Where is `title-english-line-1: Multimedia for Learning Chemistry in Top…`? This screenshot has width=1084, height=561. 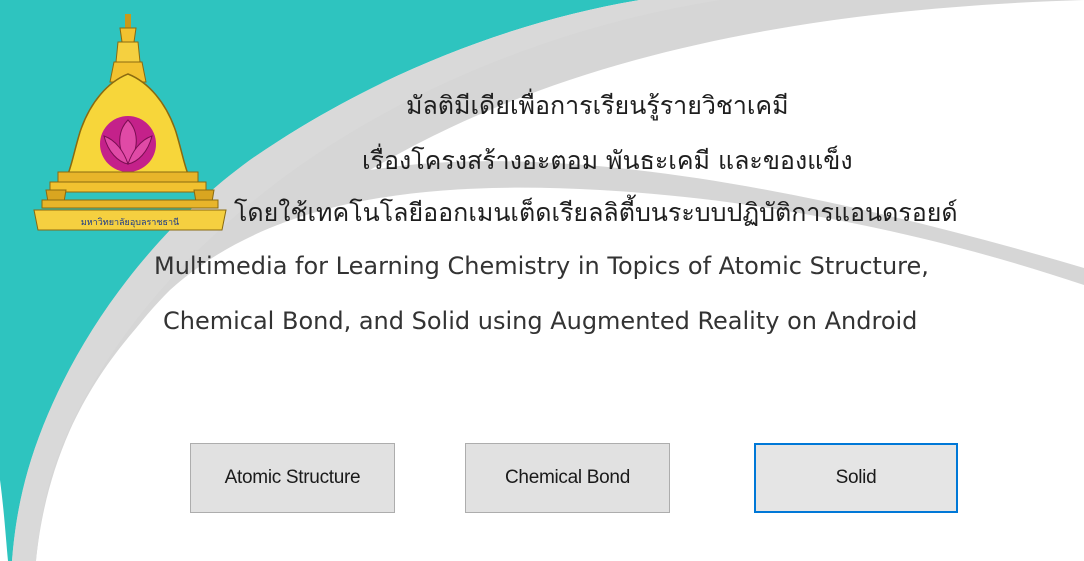 title-english-line-1: Multimedia for Learning Chemistry in Top… is located at coordinates (541, 266).